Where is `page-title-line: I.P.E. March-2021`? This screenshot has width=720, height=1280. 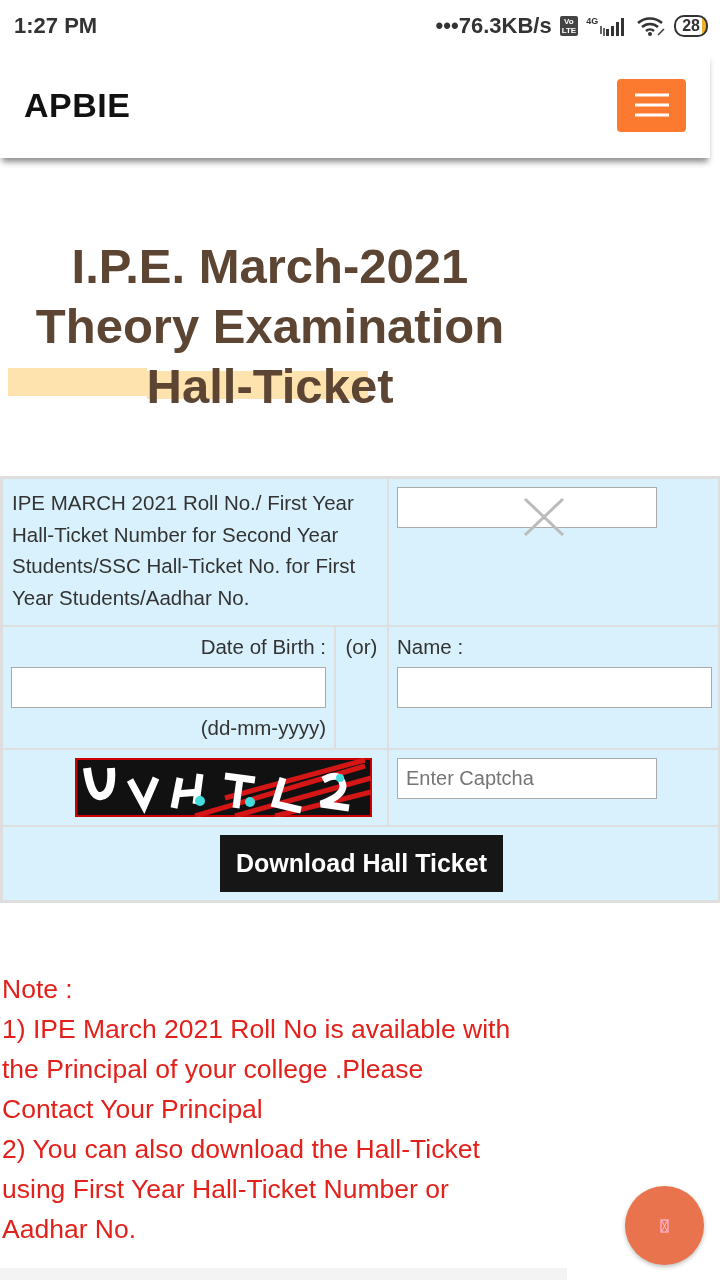 page-title-line: I.P.E. March-2021 is located at coordinates (270, 266).